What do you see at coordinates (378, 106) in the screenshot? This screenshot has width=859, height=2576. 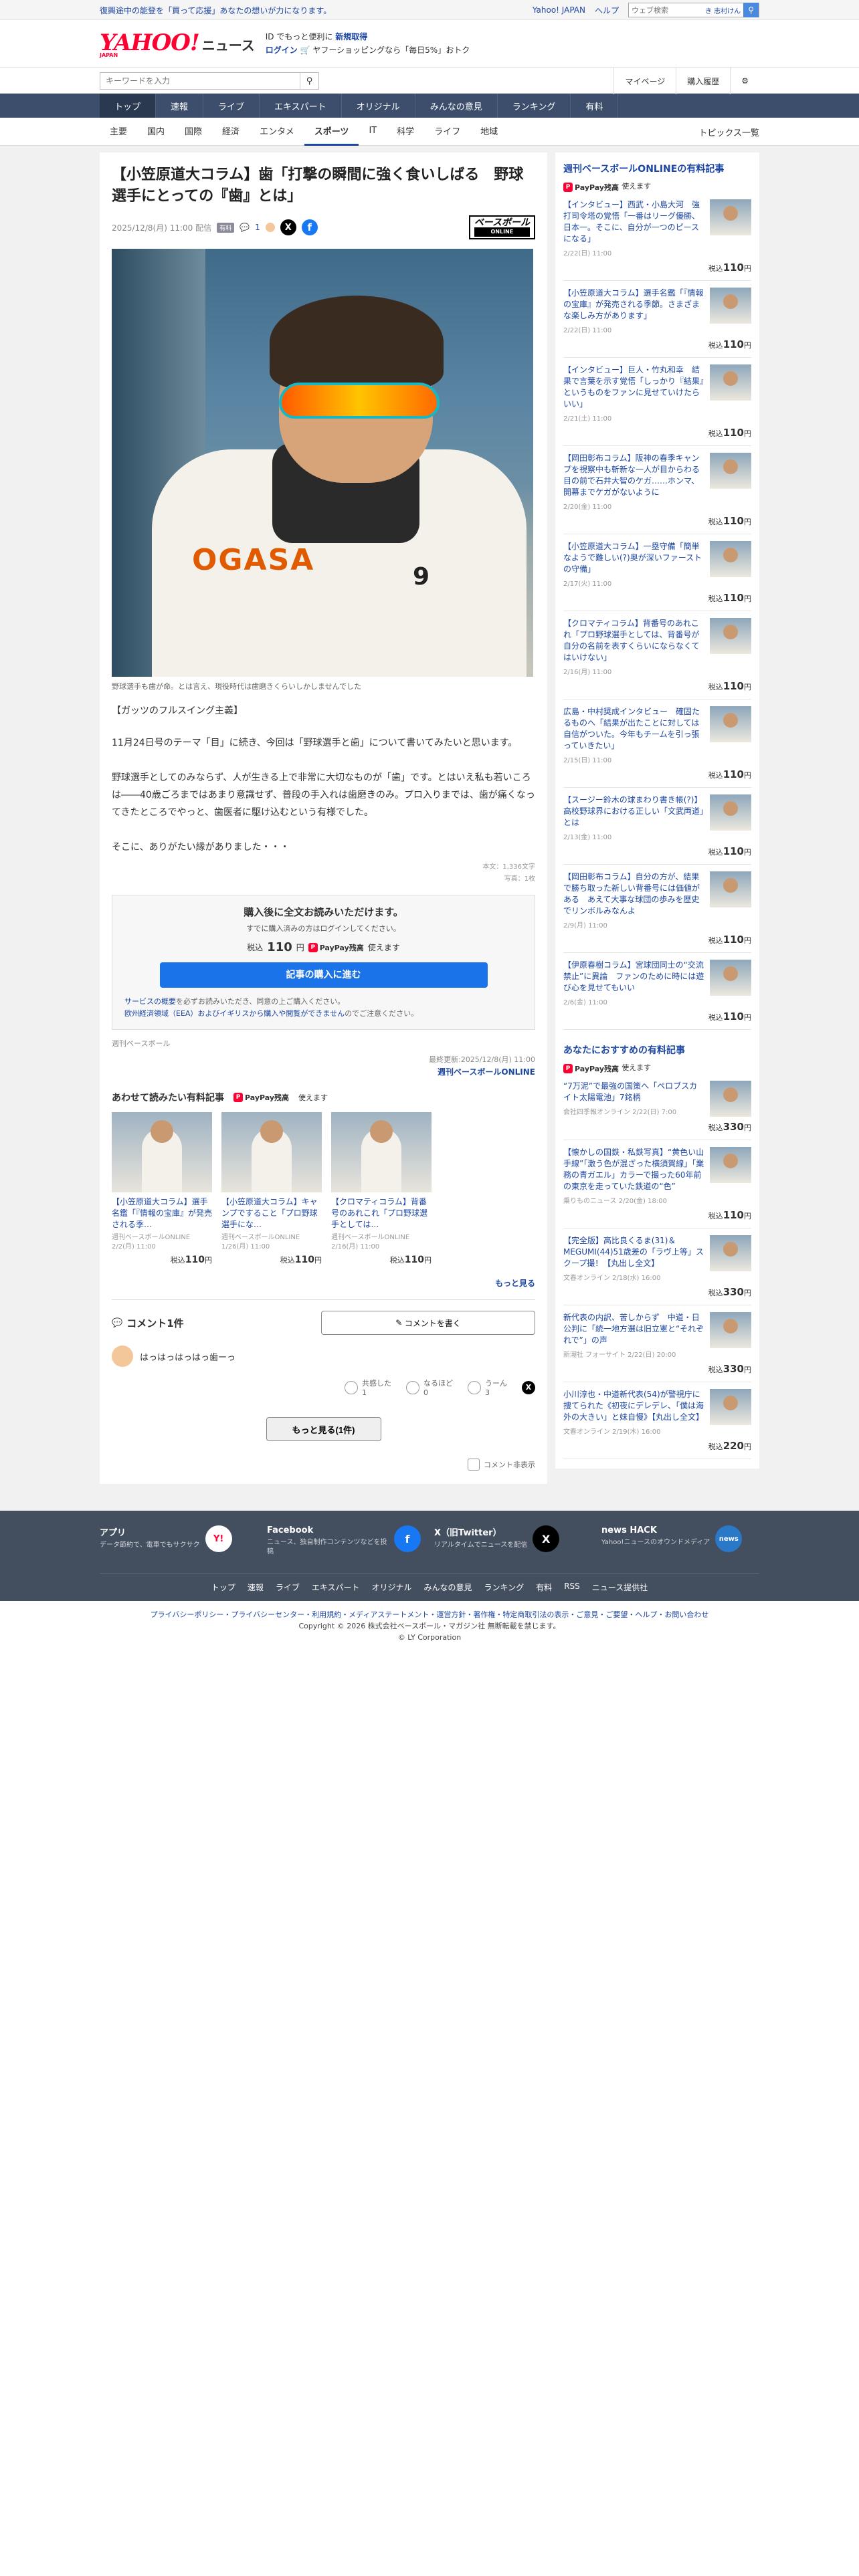 I see `nav-original: オリジナル` at bounding box center [378, 106].